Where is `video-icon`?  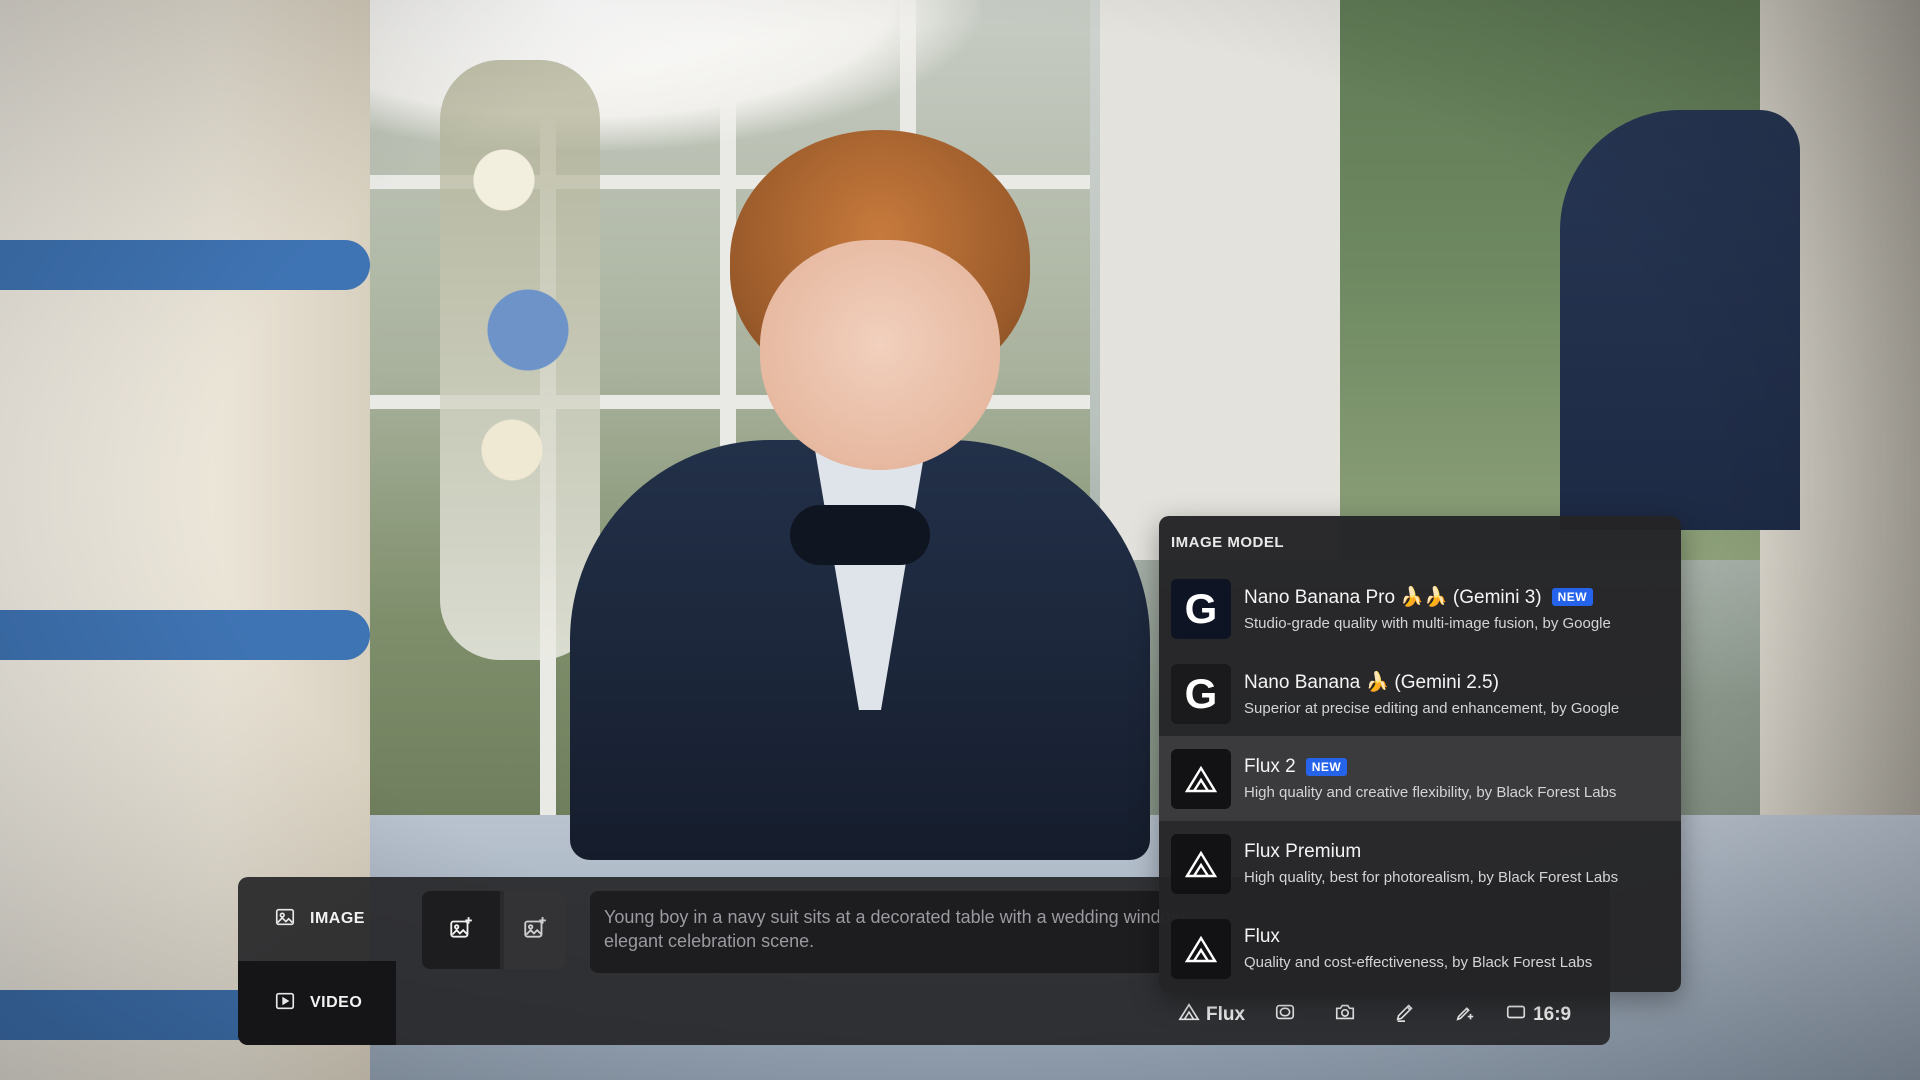 video-icon is located at coordinates (285, 1003).